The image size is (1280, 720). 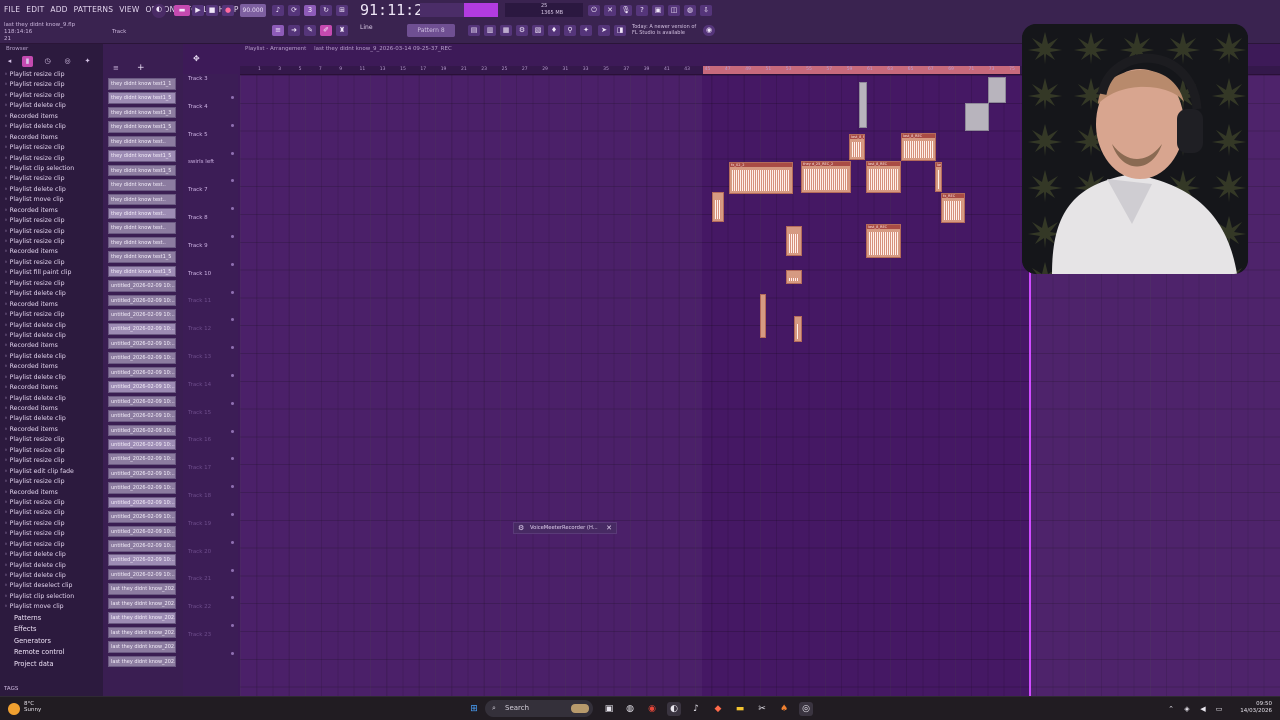 I want to click on playhead, so click(x=1030, y=483).